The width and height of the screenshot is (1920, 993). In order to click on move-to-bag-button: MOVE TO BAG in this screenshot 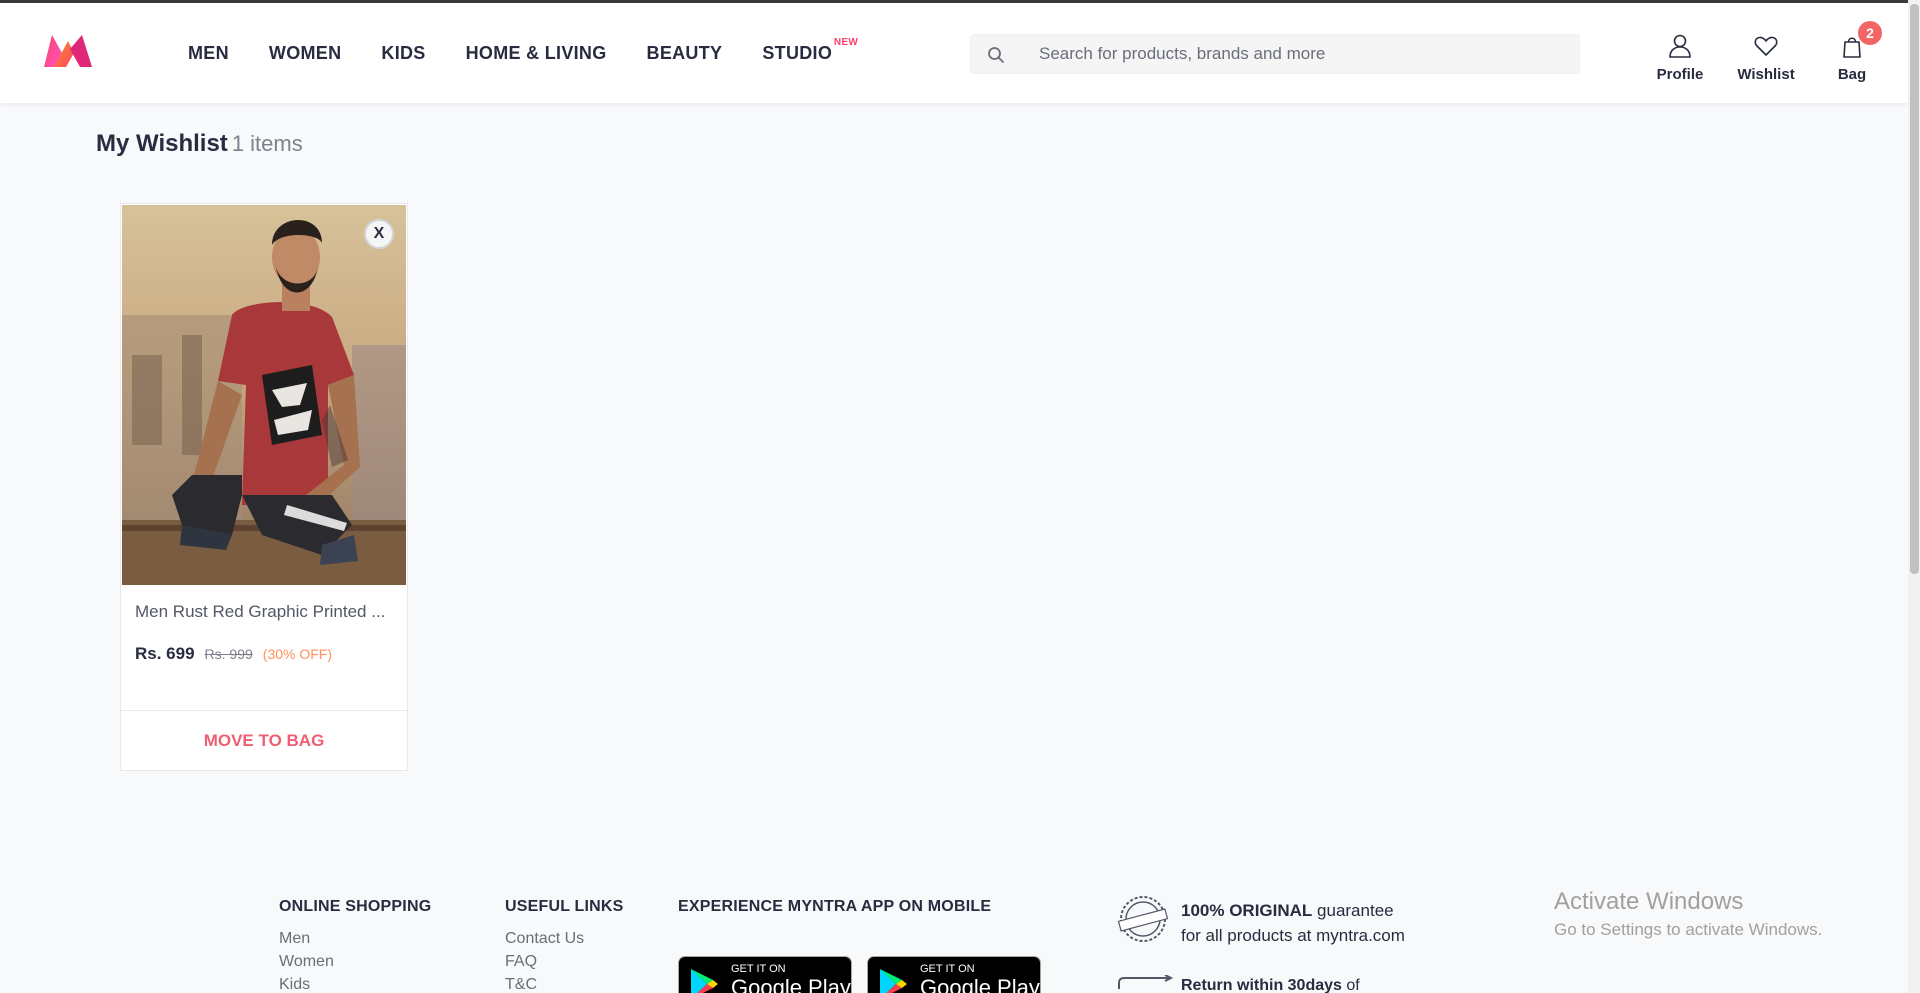, I will do `click(264, 740)`.